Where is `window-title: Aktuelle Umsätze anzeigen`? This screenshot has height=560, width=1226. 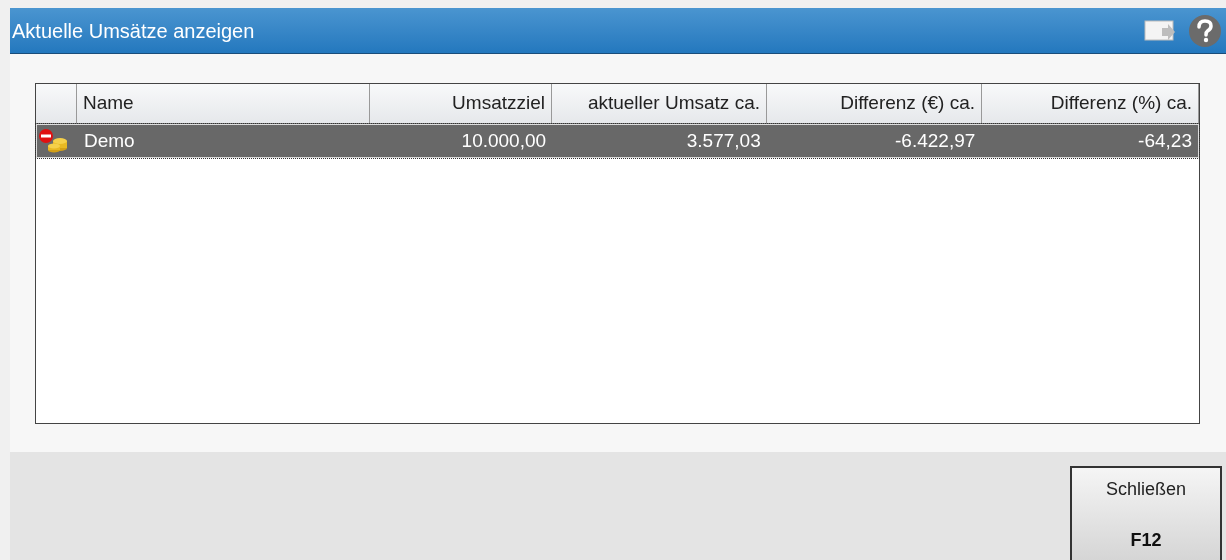 window-title: Aktuelle Umsätze anzeigen is located at coordinates (134, 31).